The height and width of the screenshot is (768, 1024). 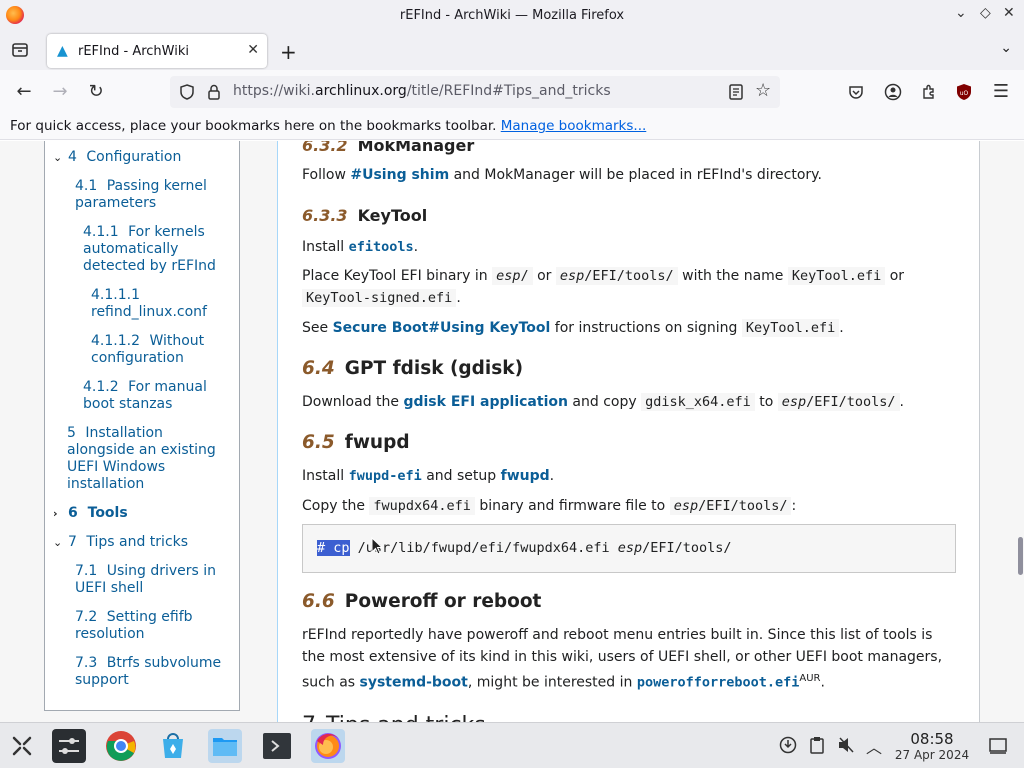 What do you see at coordinates (442, 328) in the screenshot?
I see `secure-boot-keytool-link: Secure Boot#Using KeyTool` at bounding box center [442, 328].